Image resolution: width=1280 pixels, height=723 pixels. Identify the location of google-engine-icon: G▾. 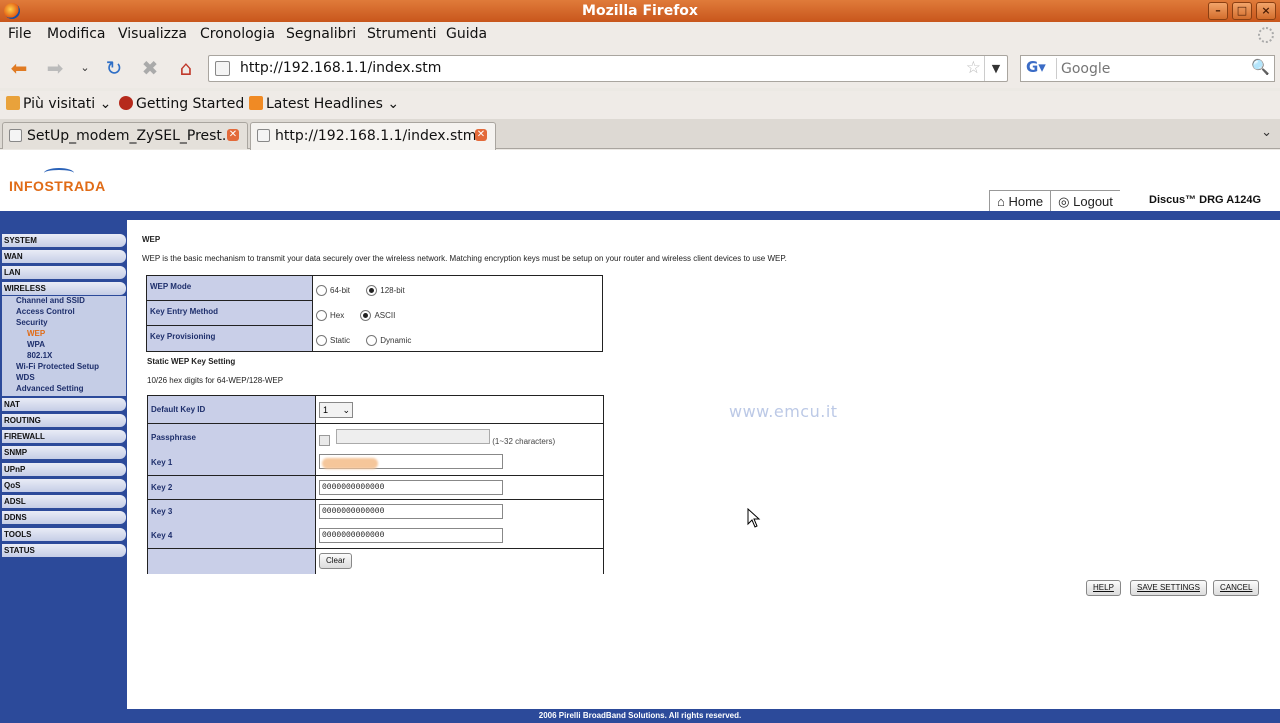
(1040, 68).